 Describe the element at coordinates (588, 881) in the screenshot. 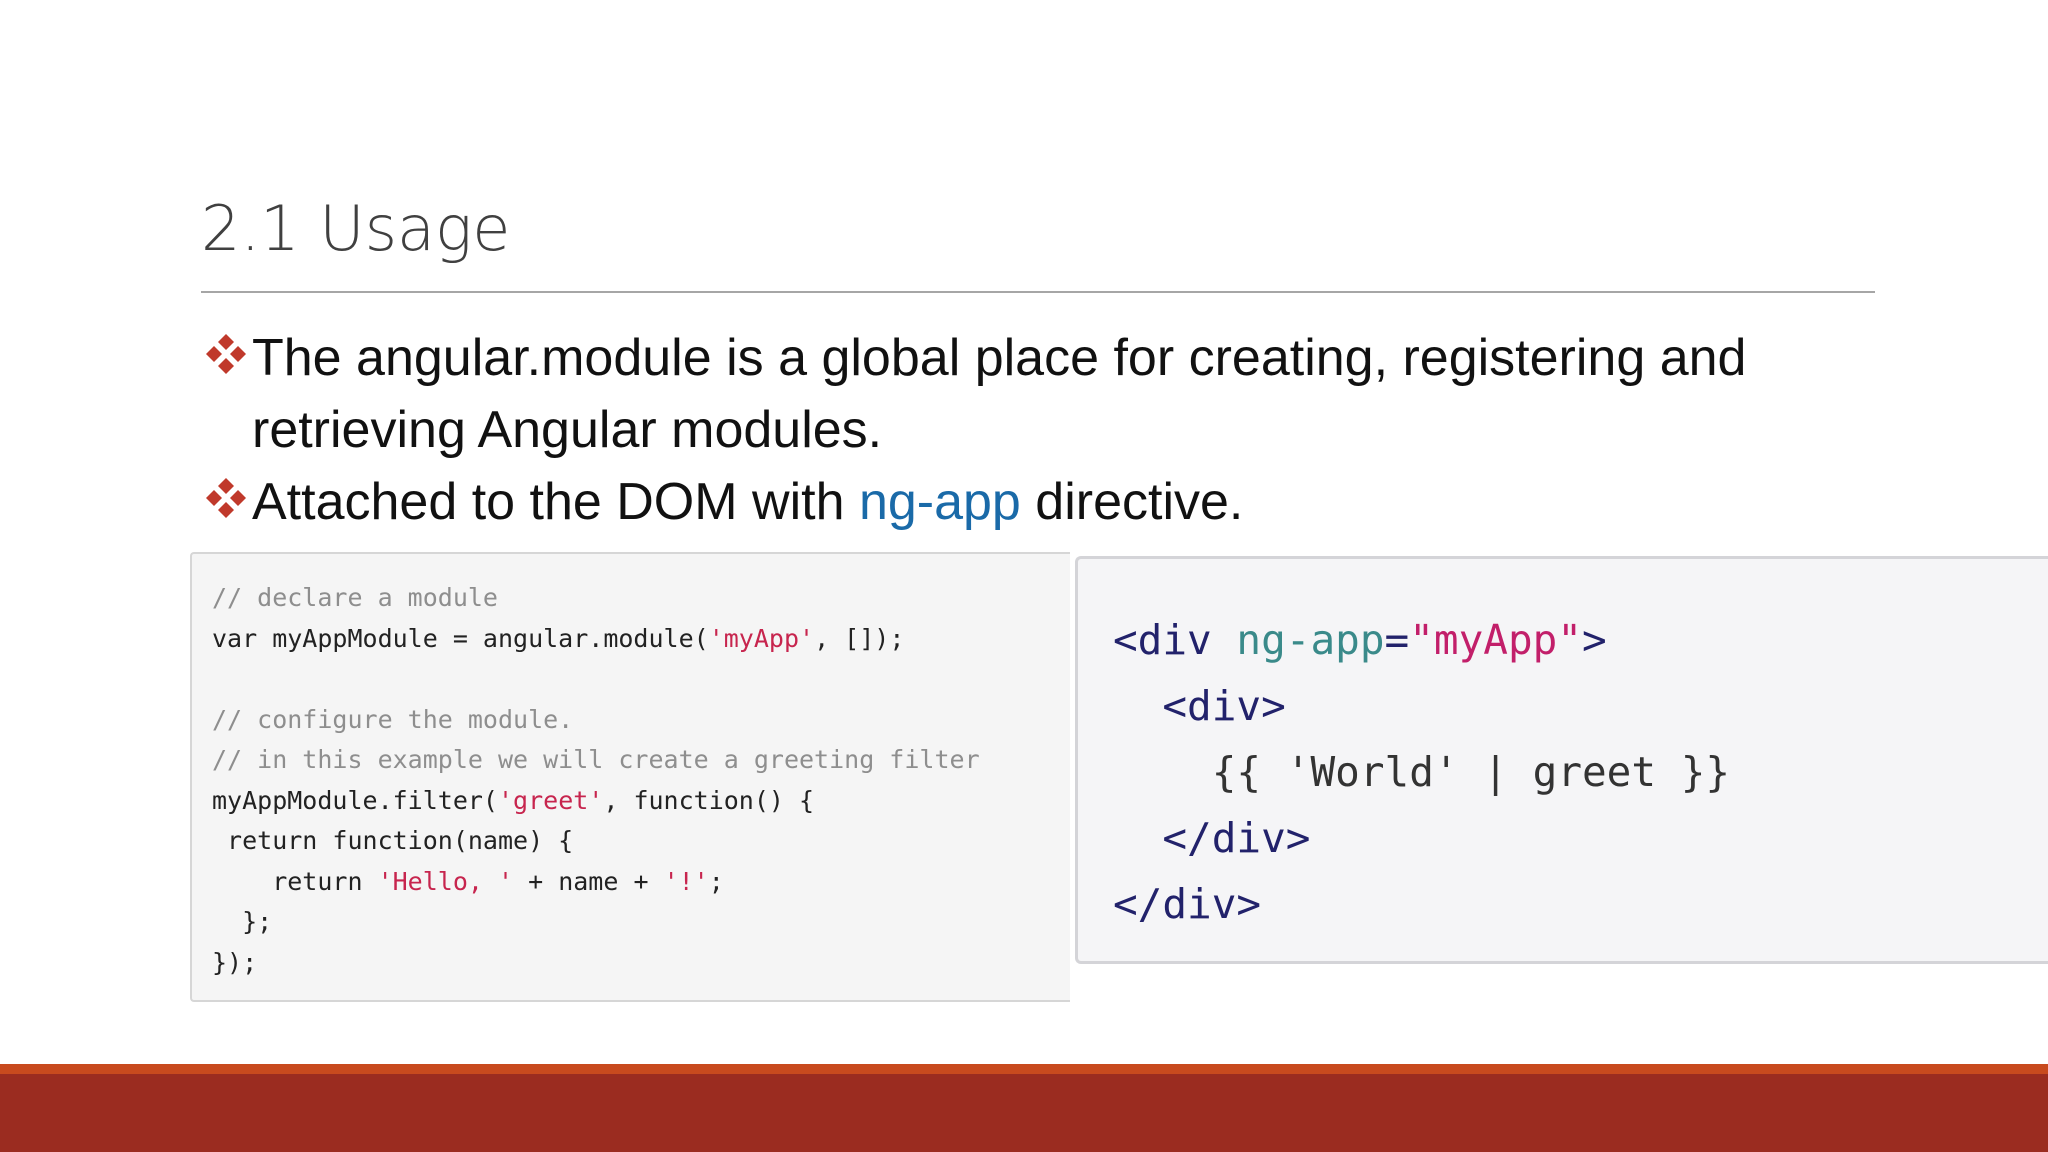

I see `code-token: + name +` at that location.